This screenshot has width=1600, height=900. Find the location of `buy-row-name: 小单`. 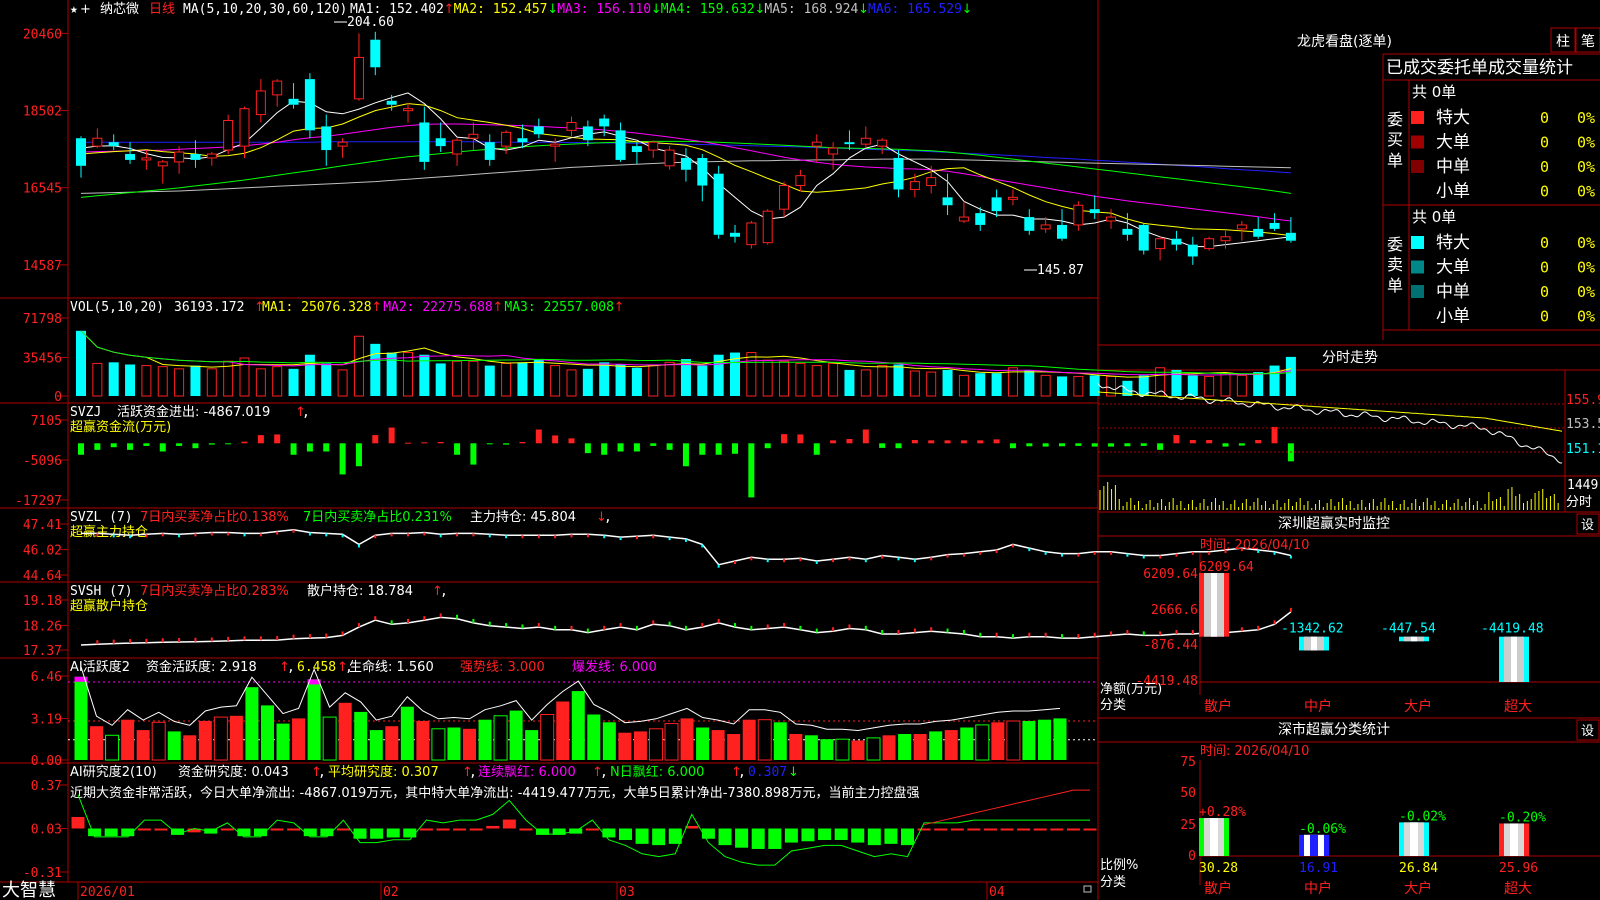

buy-row-name: 小单 is located at coordinates (1453, 192).